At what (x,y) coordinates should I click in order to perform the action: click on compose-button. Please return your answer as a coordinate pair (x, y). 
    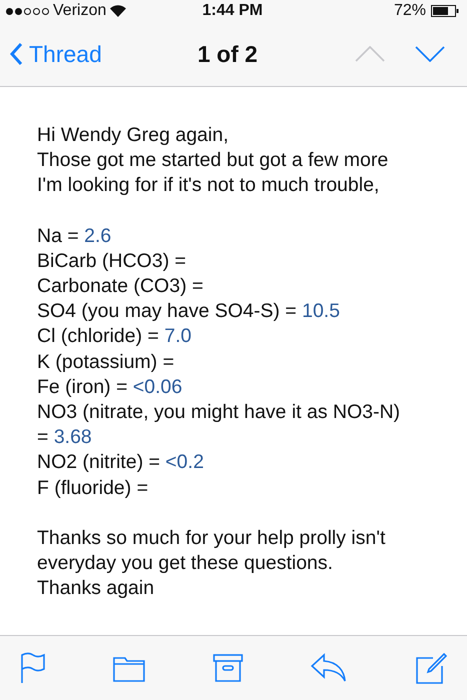
    Looking at the image, I should click on (431, 668).